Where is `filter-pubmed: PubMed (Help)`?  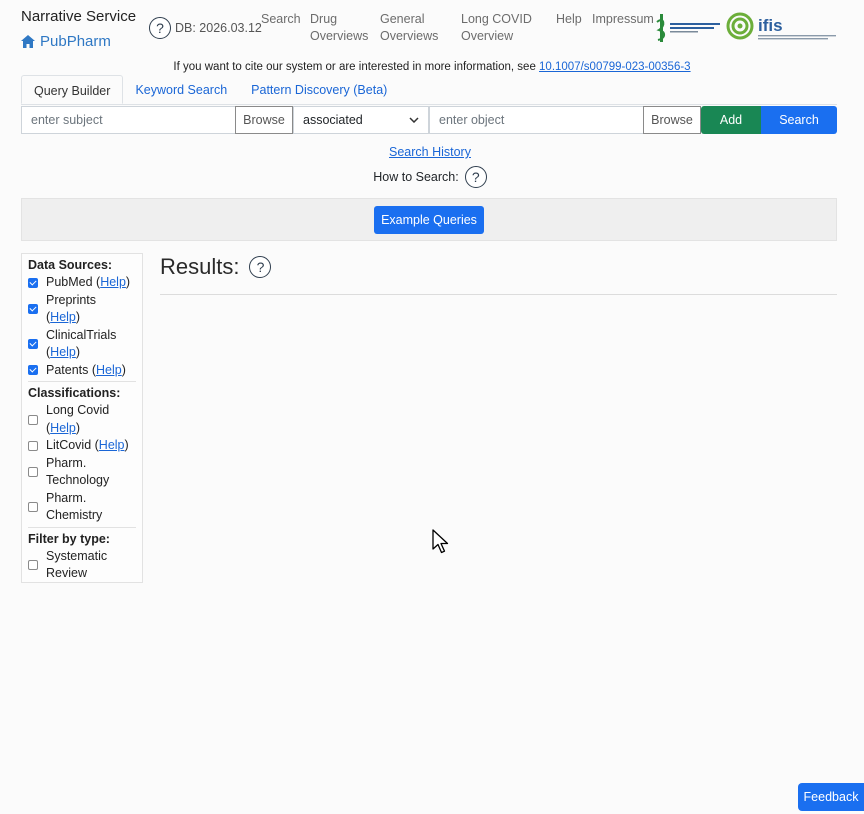 filter-pubmed: PubMed (Help) is located at coordinates (82, 283).